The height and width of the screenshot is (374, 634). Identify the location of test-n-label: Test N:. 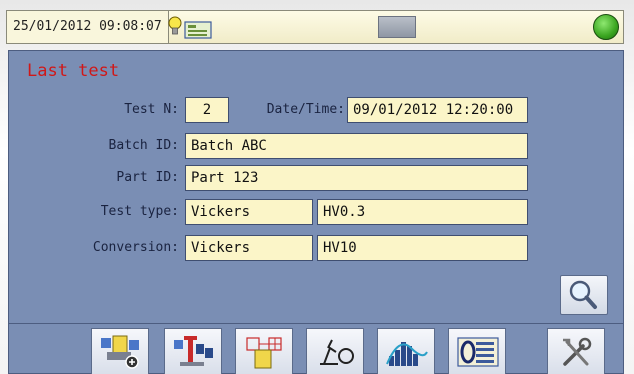
(151, 109).